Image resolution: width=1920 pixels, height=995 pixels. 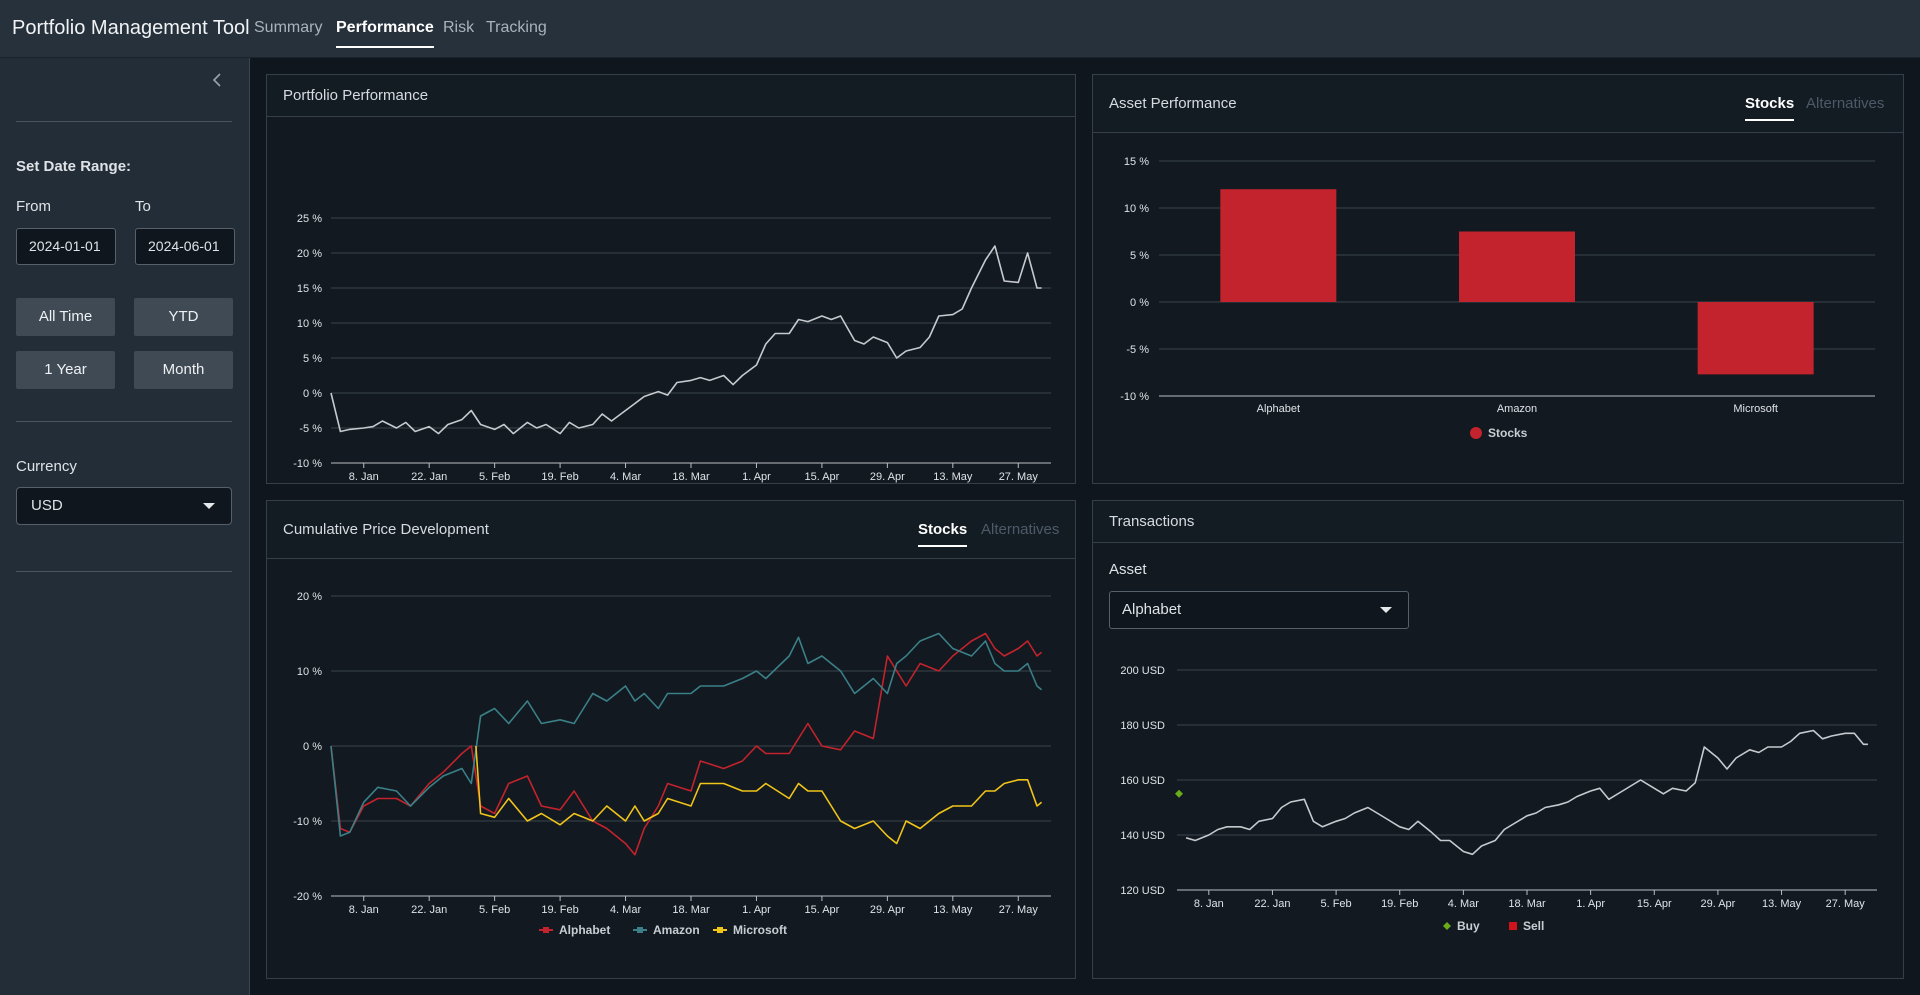 I want to click on panel-header: Asset Performance Stocks Alternatives, so click(x=1498, y=104).